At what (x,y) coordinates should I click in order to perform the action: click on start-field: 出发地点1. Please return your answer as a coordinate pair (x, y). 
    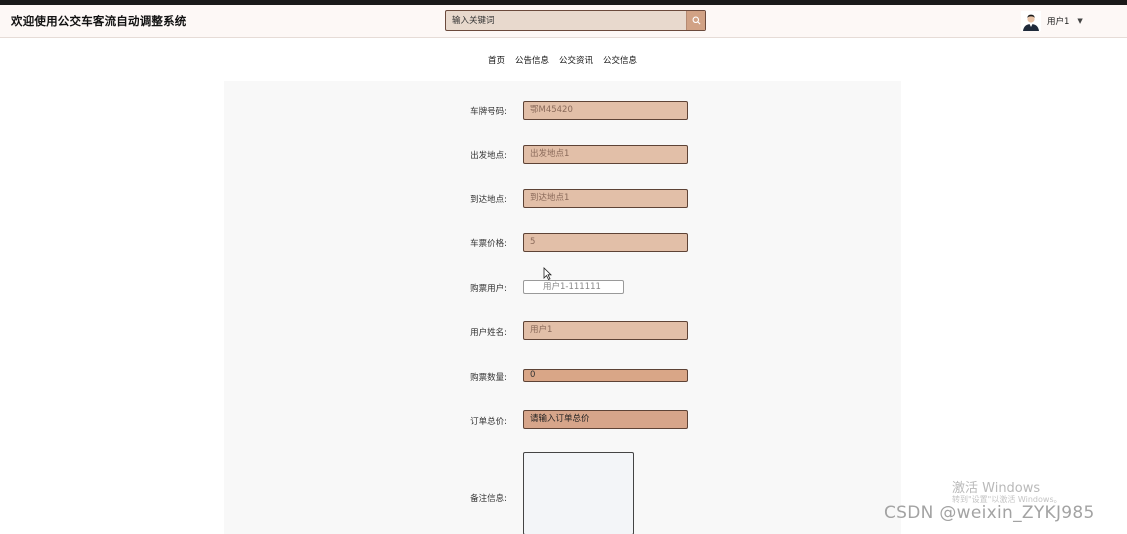
    Looking at the image, I should click on (605, 154).